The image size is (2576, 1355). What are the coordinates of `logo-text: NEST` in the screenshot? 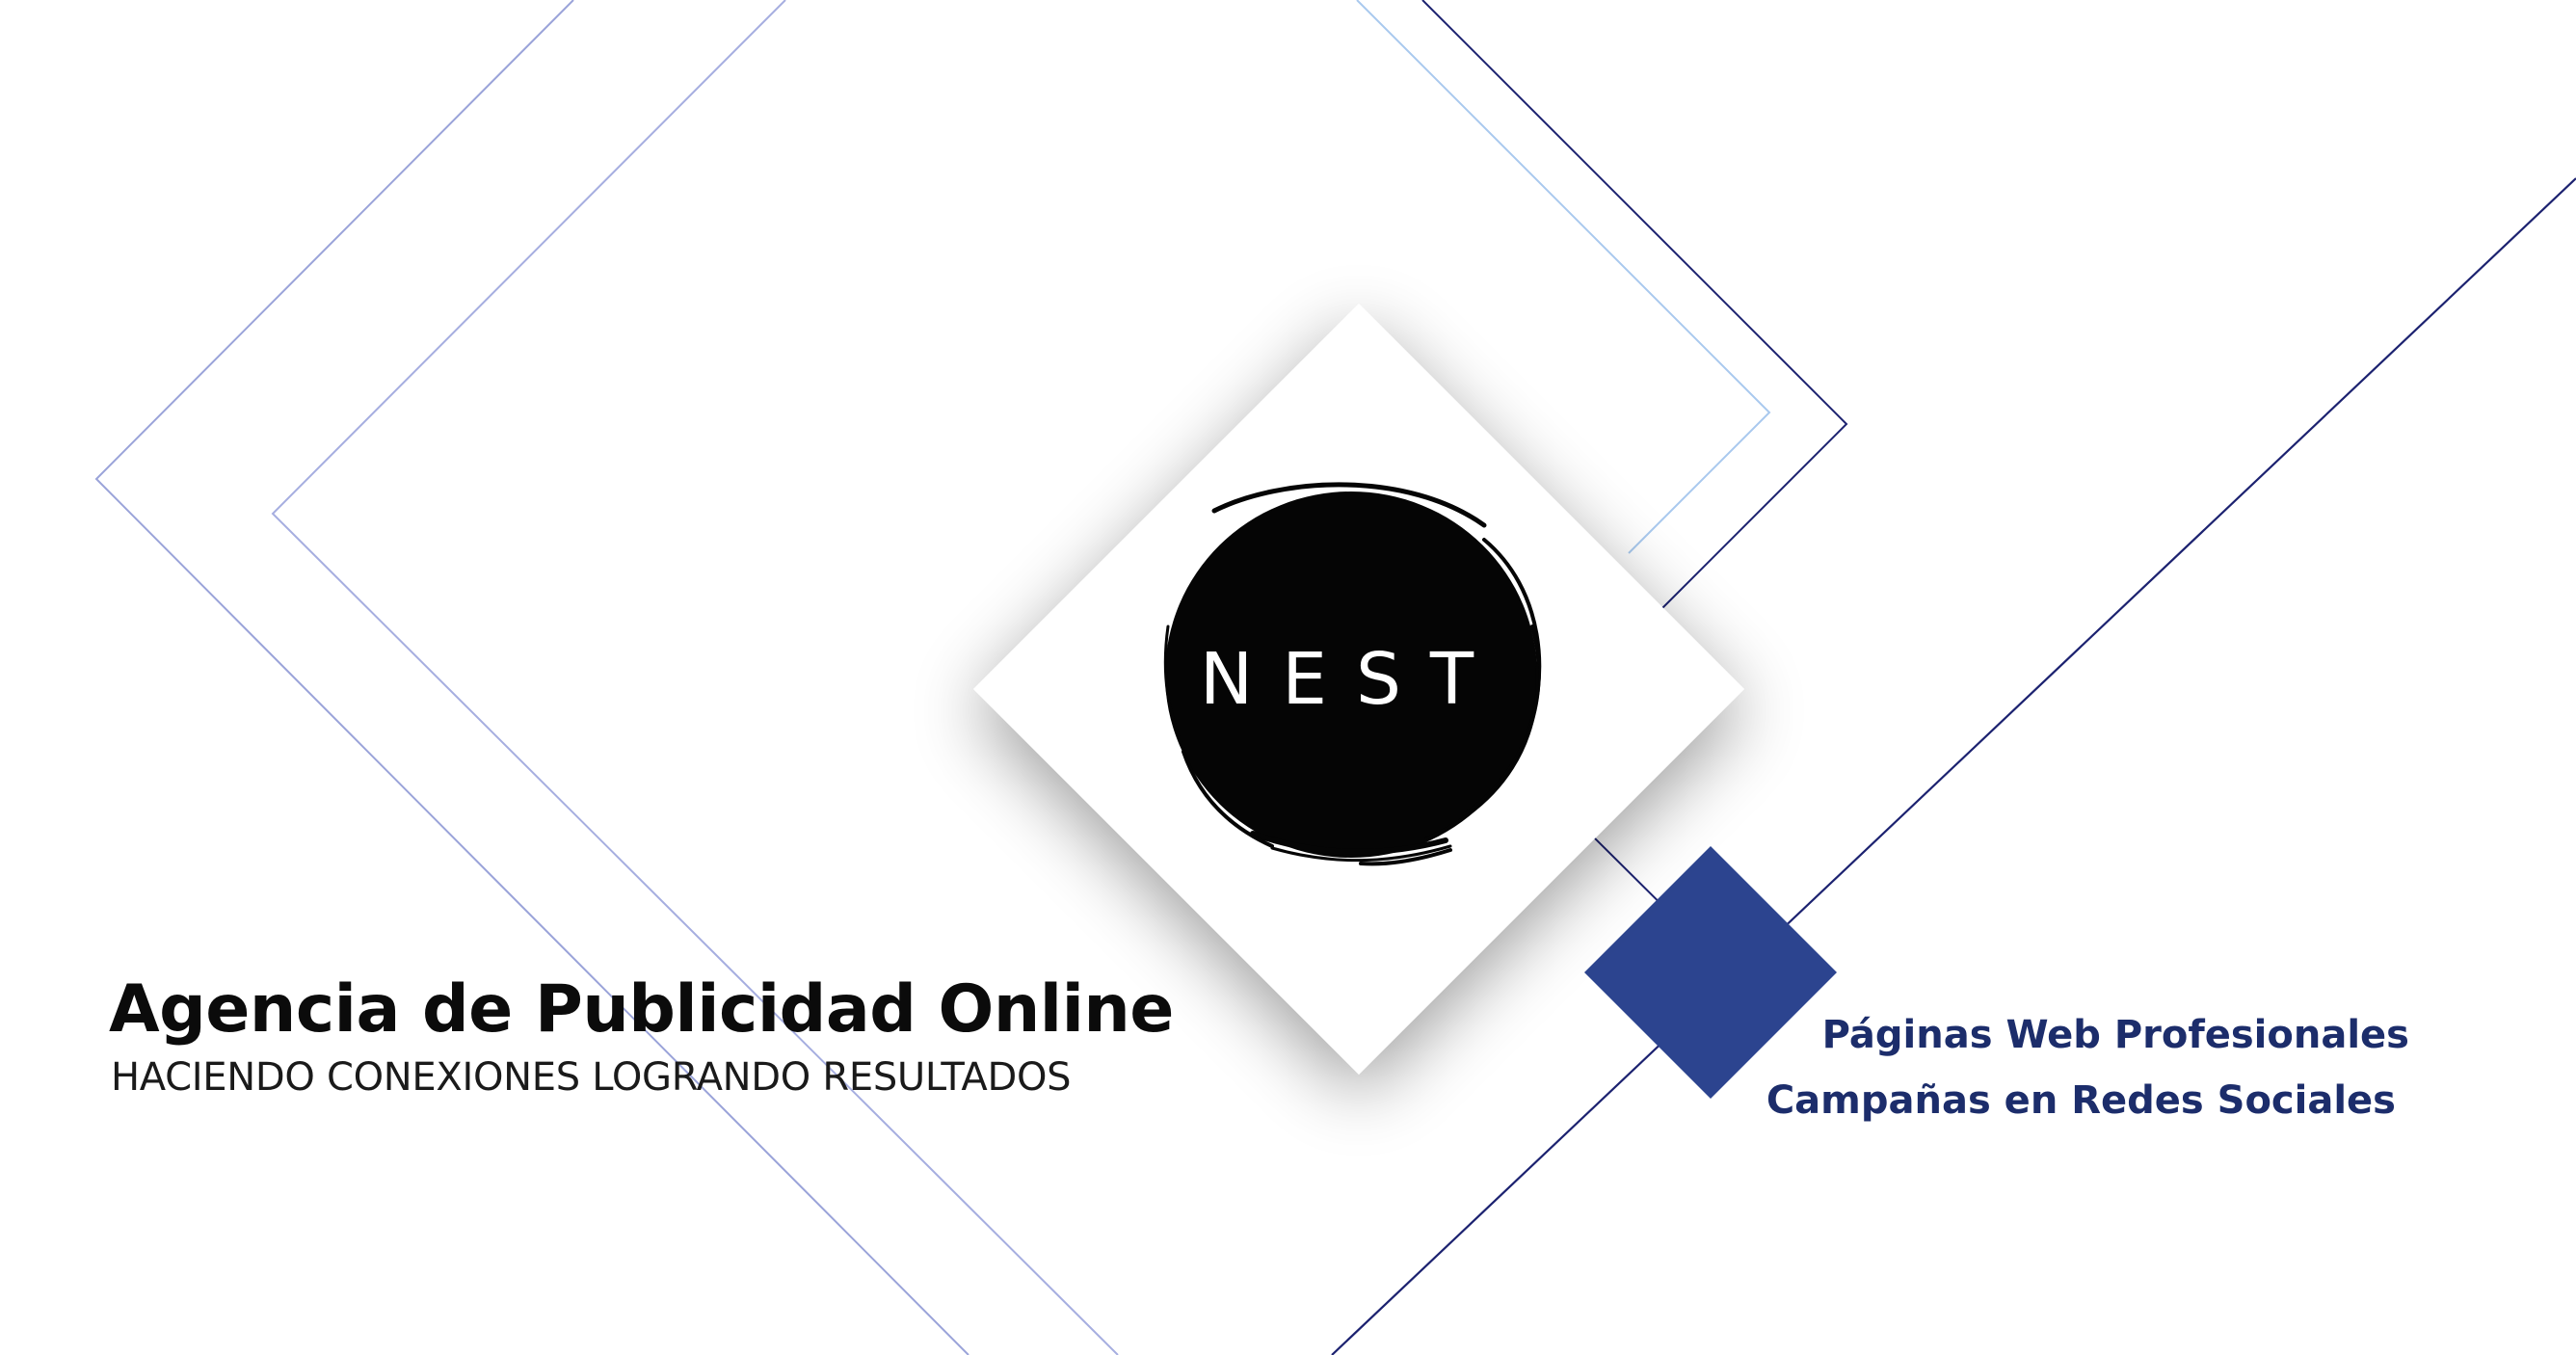 It's located at (1351, 679).